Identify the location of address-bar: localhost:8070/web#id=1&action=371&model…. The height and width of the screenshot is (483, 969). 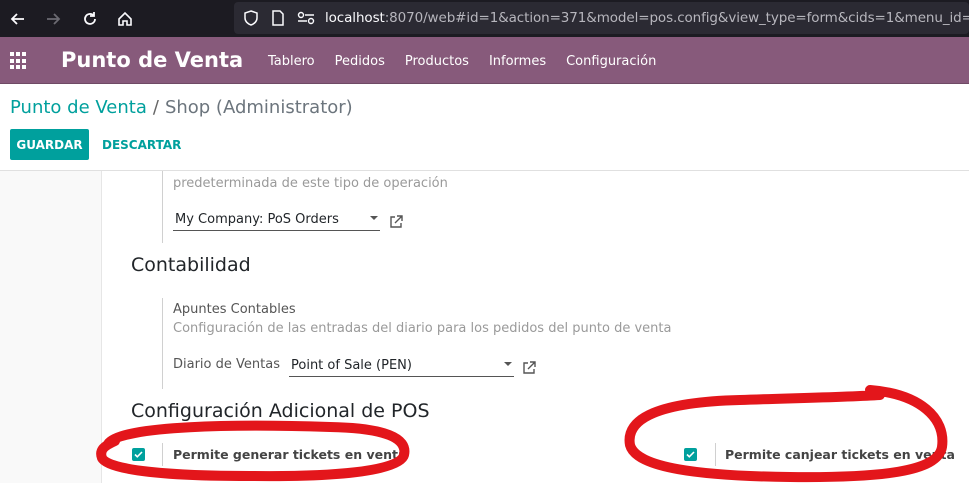
(601, 18).